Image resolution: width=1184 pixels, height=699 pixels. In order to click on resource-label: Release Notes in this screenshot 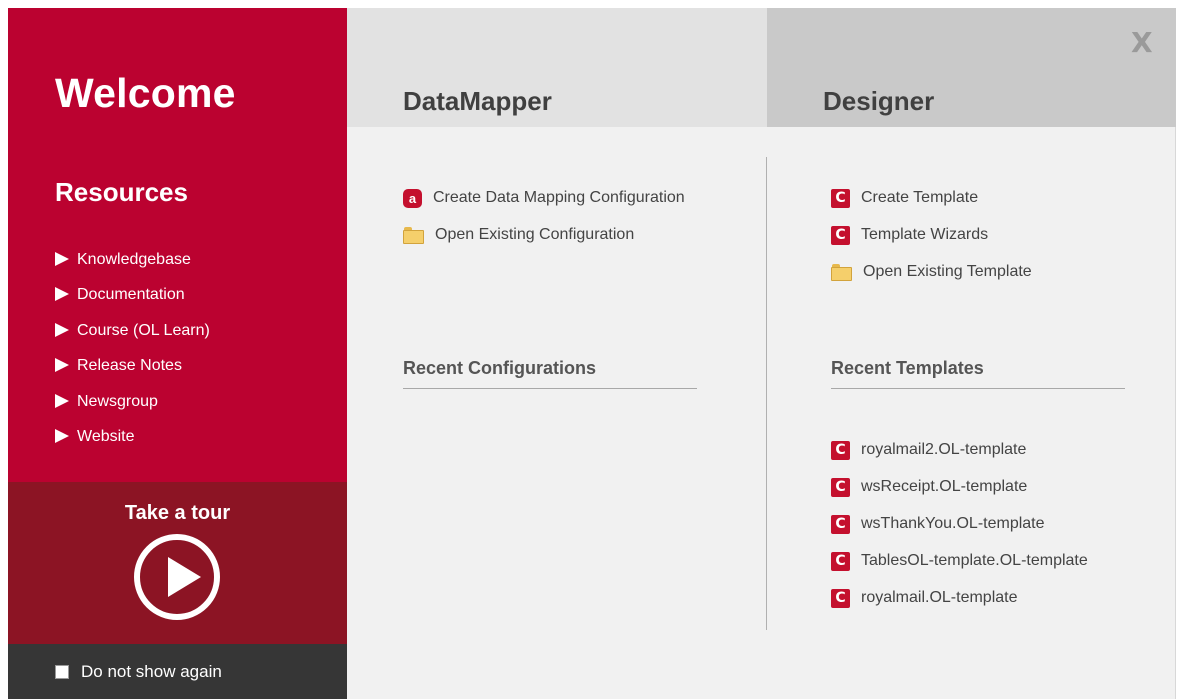, I will do `click(129, 366)`.